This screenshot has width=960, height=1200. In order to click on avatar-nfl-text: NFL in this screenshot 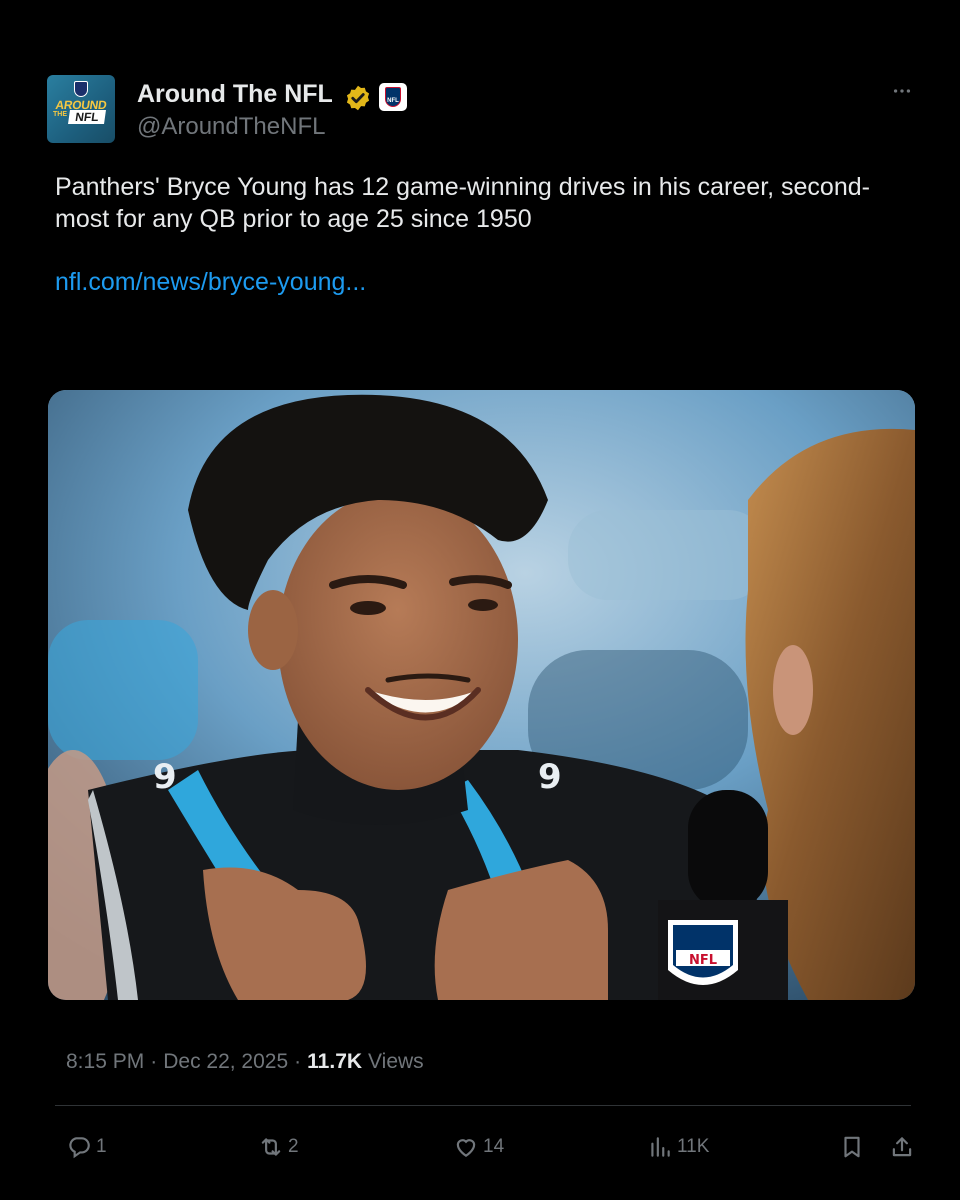, I will do `click(87, 117)`.